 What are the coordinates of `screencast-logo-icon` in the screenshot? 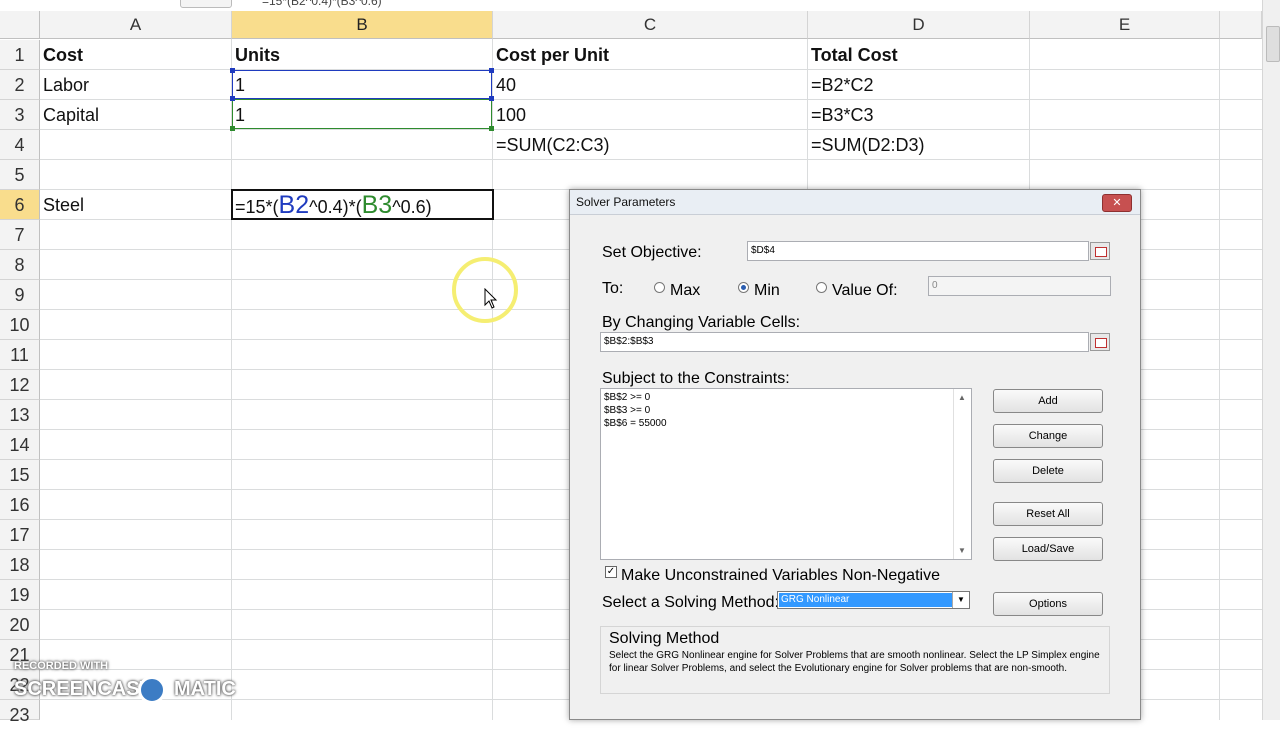 It's located at (152, 690).